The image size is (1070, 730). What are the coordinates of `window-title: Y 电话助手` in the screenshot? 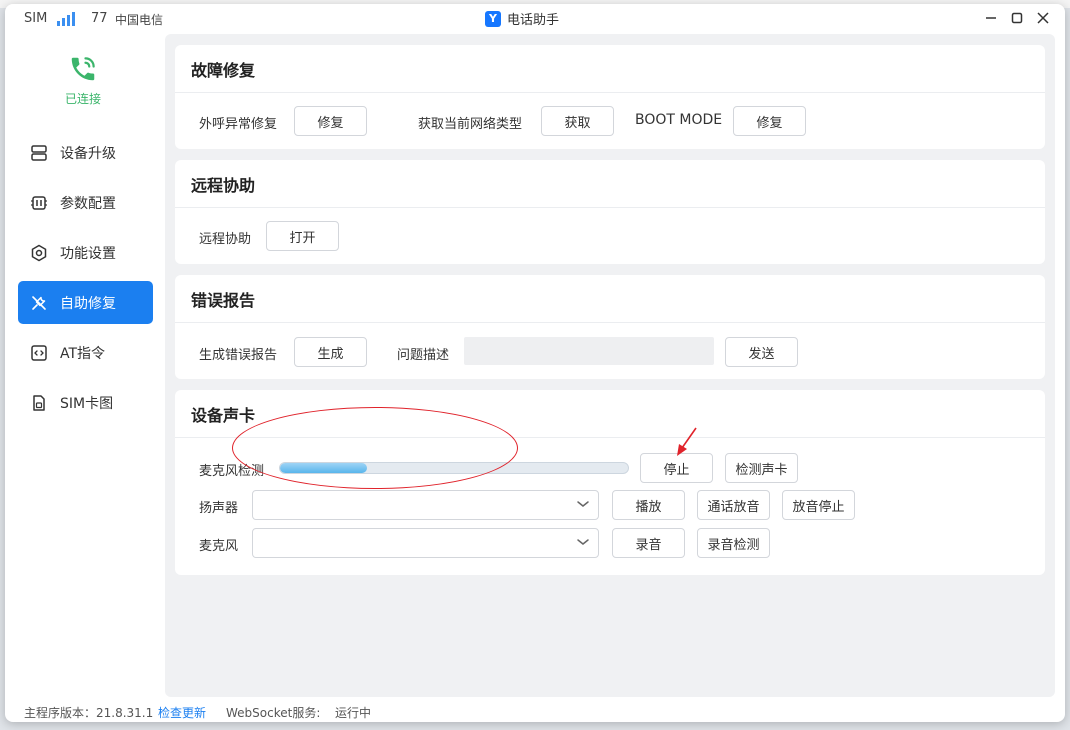 It's located at (522, 18).